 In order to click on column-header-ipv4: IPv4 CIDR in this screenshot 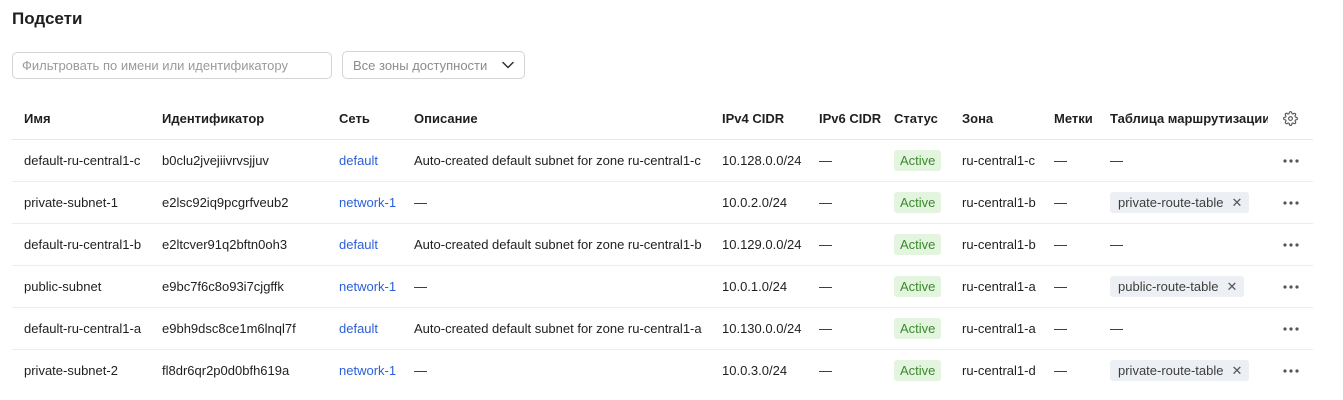, I will do `click(758, 119)`.